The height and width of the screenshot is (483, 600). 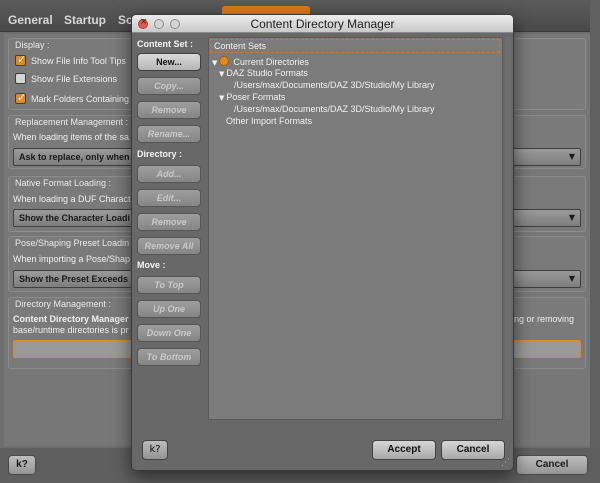 I want to click on move-up-one-button: Up One, so click(x=169, y=309).